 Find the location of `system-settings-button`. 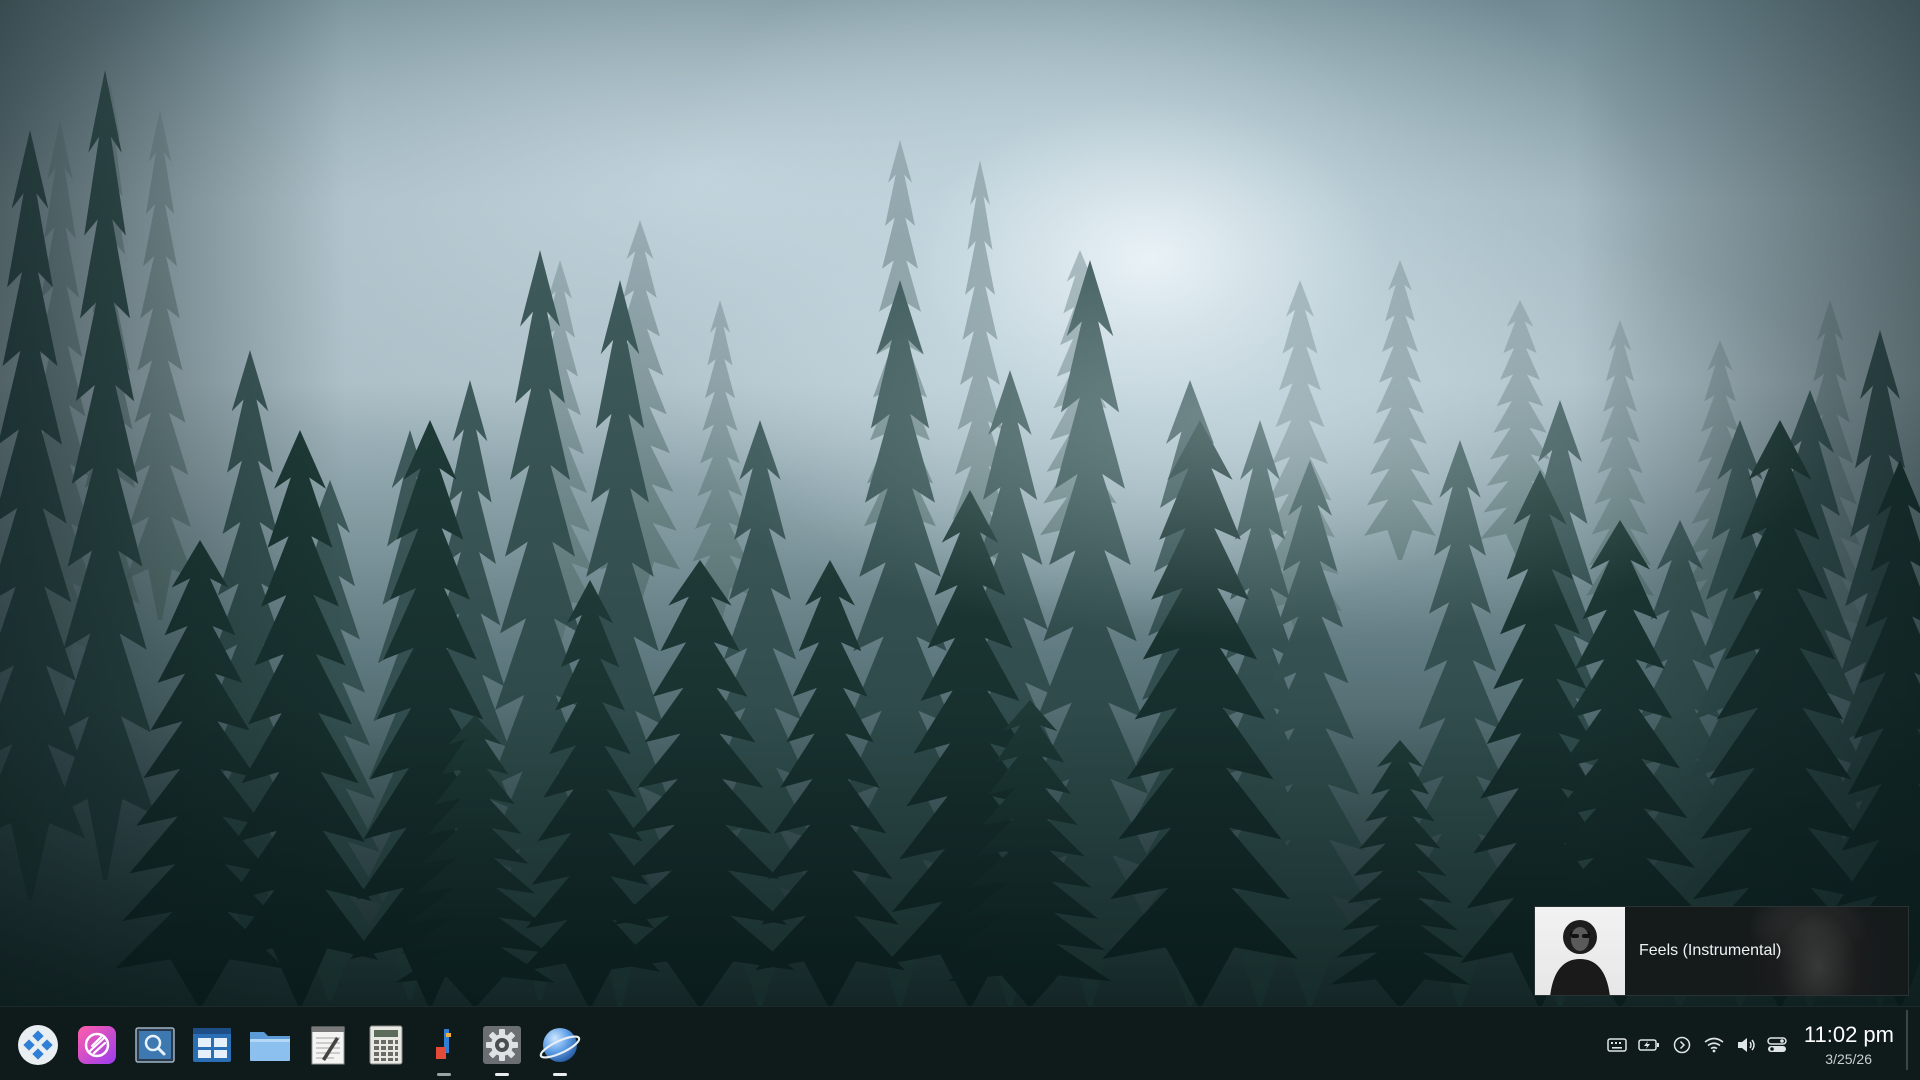

system-settings-button is located at coordinates (502, 1049).